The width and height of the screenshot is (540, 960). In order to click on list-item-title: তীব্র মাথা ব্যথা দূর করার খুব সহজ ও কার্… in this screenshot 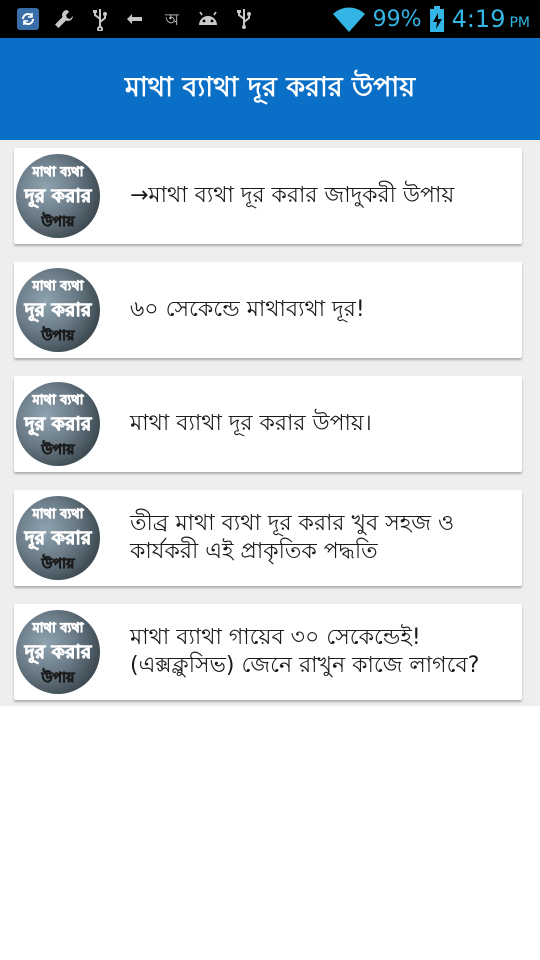, I will do `click(292, 537)`.